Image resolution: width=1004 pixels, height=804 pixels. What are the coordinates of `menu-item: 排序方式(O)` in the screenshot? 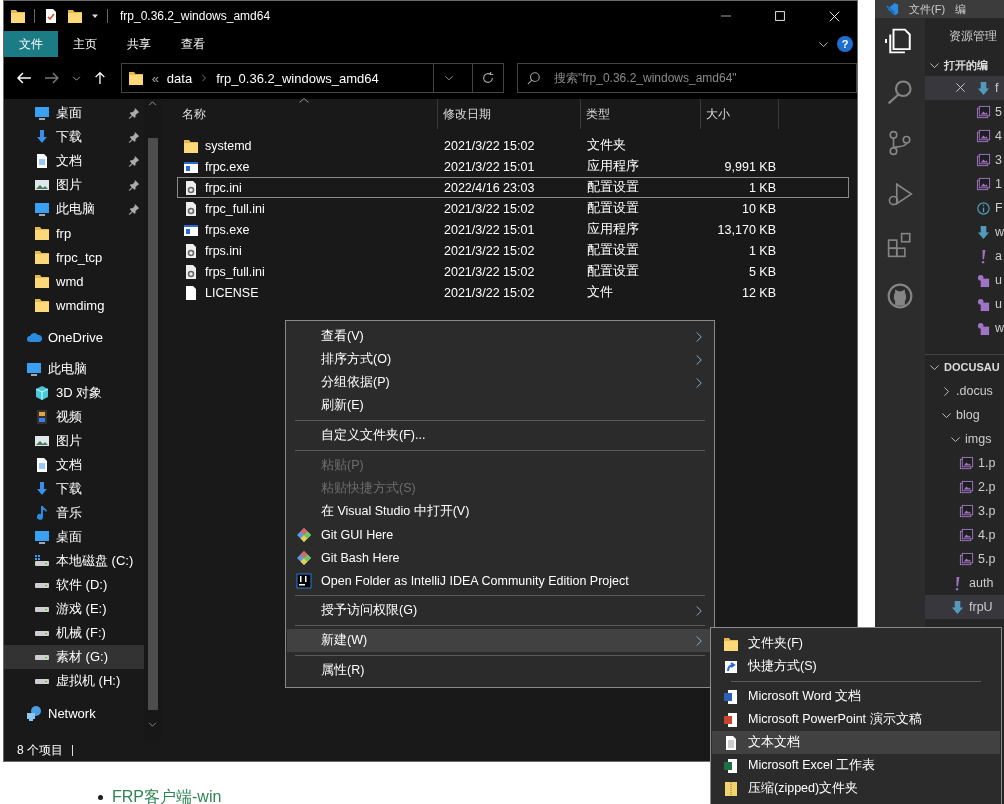 It's located at (500, 359).